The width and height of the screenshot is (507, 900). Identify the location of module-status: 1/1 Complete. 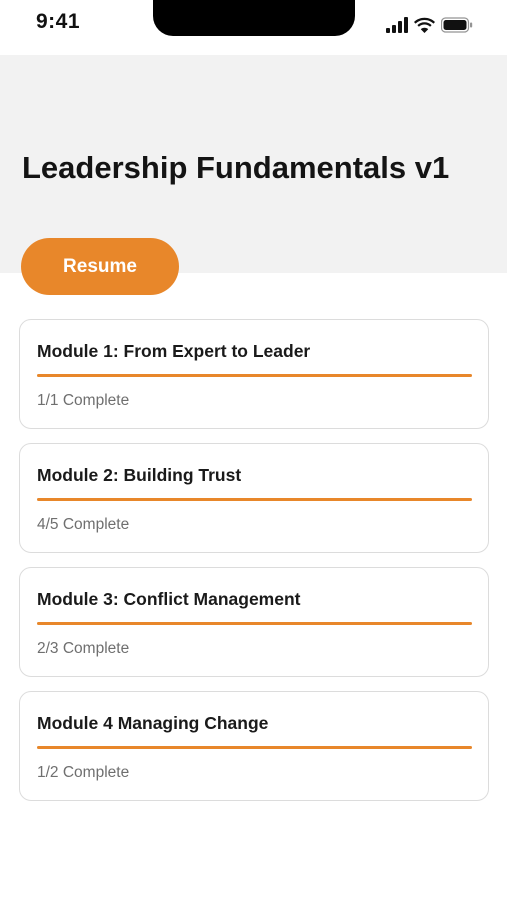
(83, 400).